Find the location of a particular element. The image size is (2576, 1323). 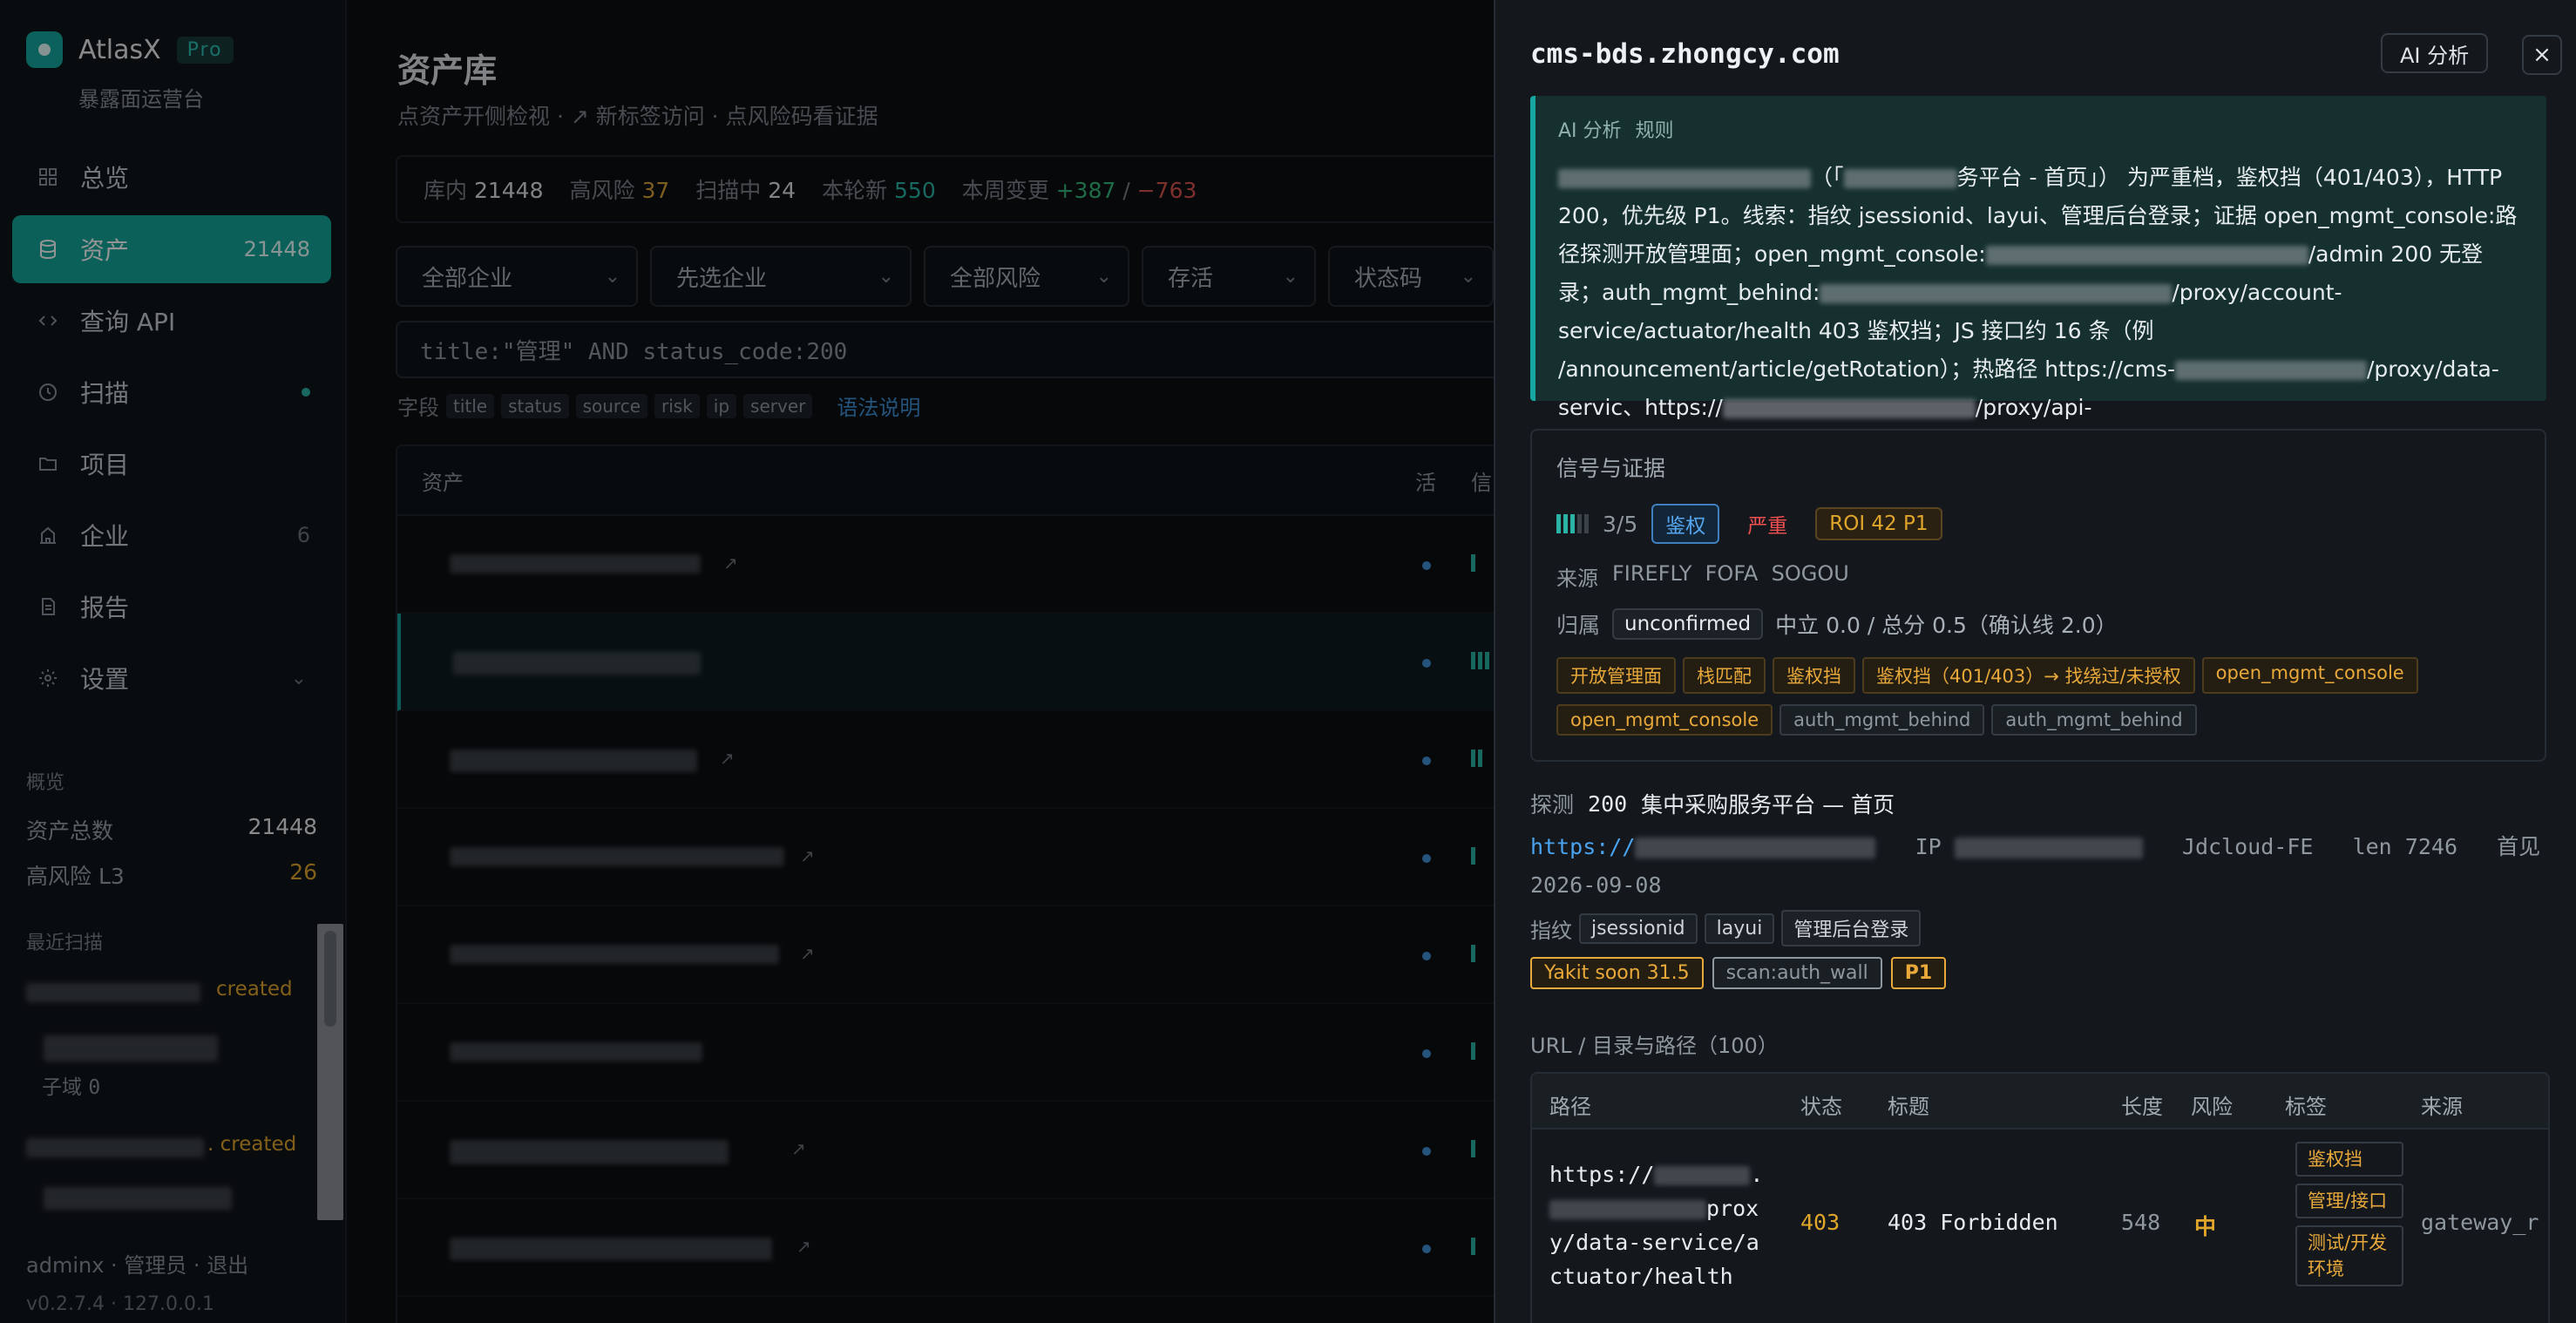

url-tag: 测试/开发环境 is located at coordinates (2349, 1255).